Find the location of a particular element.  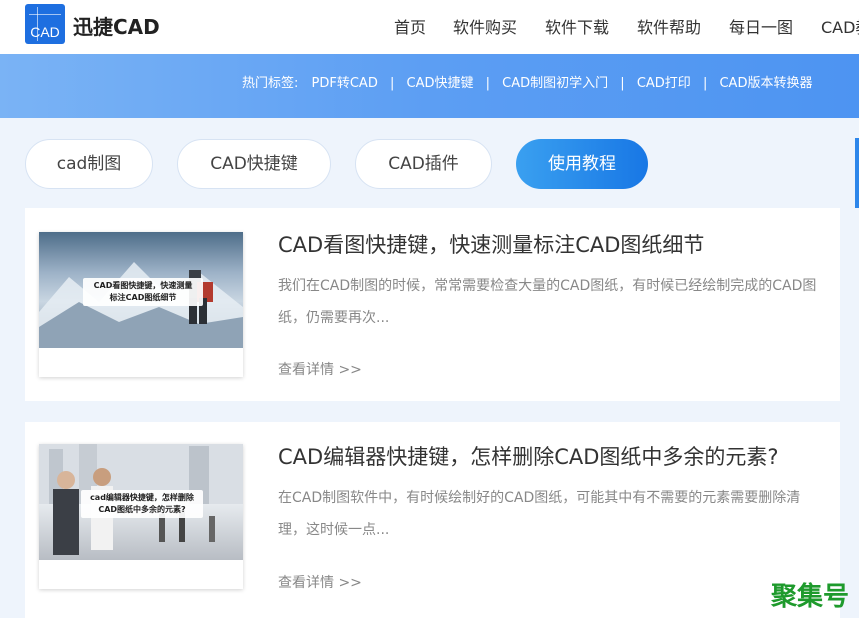

nav-item-tutorial: CAD教 is located at coordinates (840, 26).